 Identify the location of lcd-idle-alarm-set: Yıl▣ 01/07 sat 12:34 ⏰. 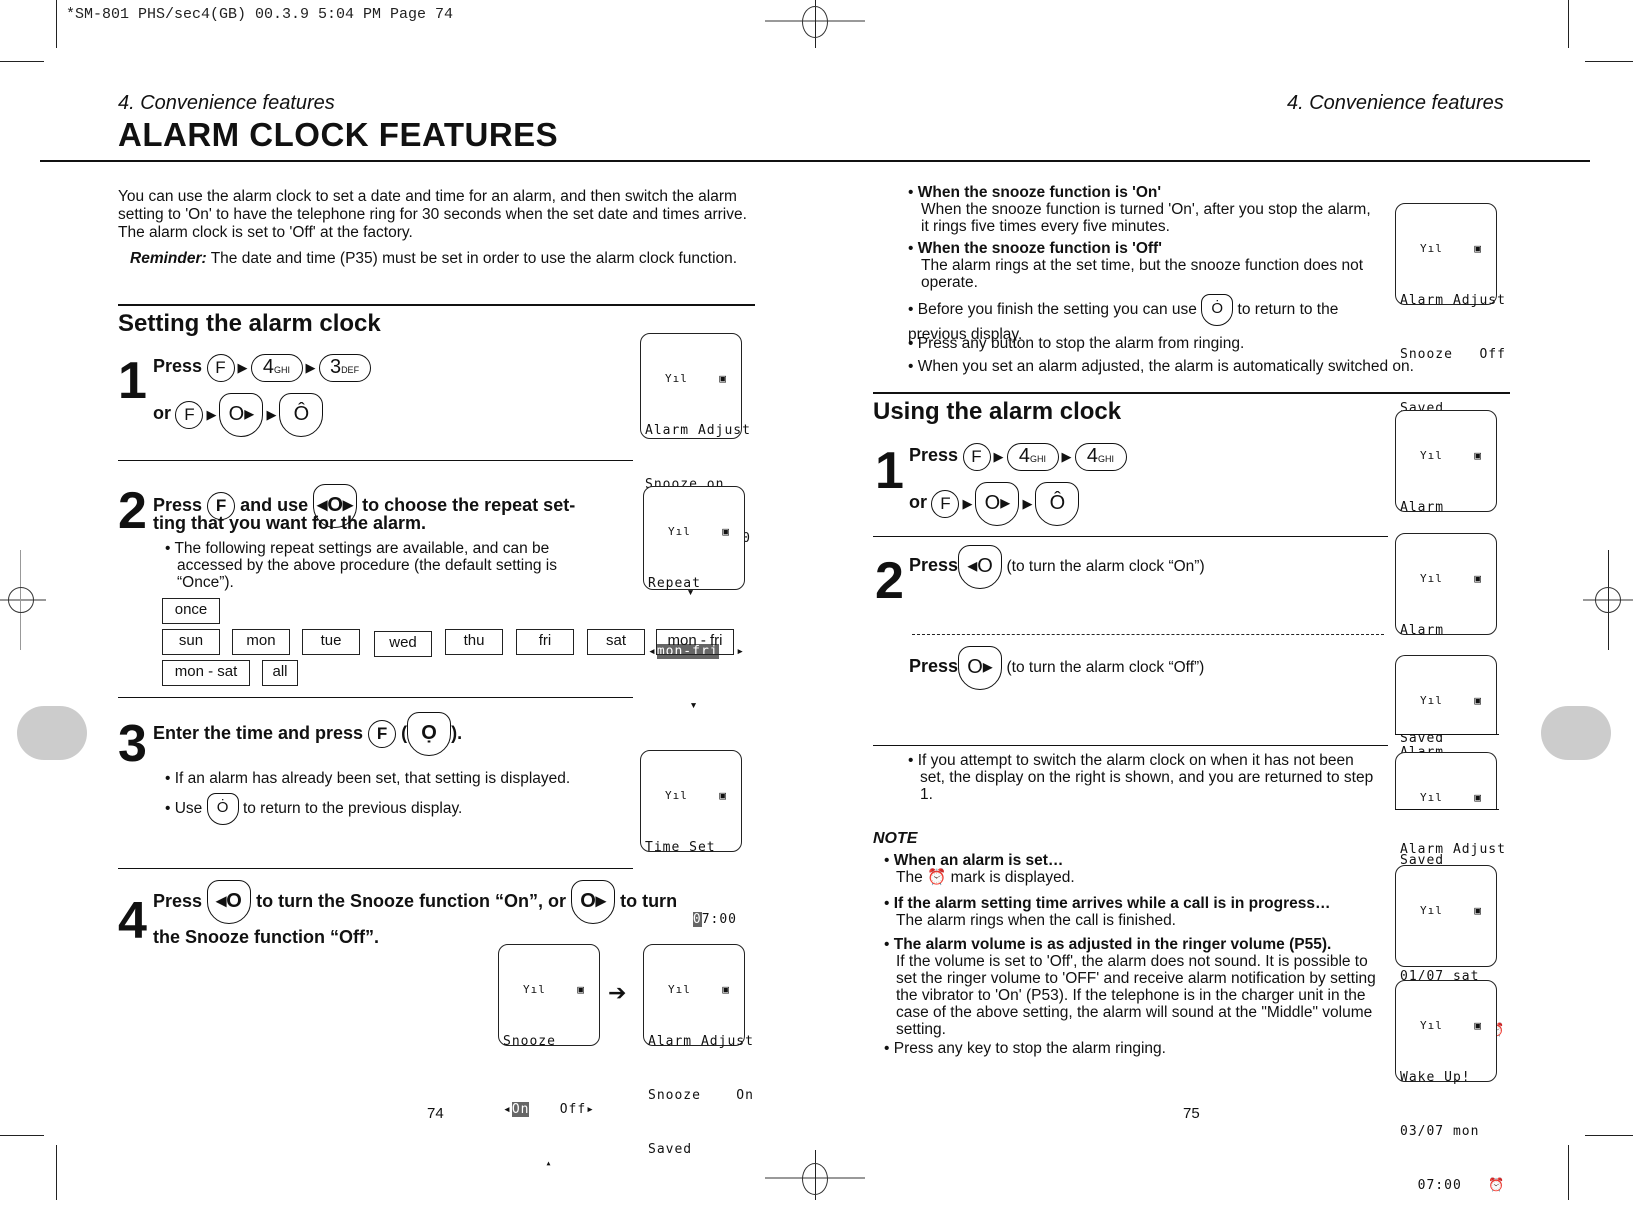
(1449, 951).